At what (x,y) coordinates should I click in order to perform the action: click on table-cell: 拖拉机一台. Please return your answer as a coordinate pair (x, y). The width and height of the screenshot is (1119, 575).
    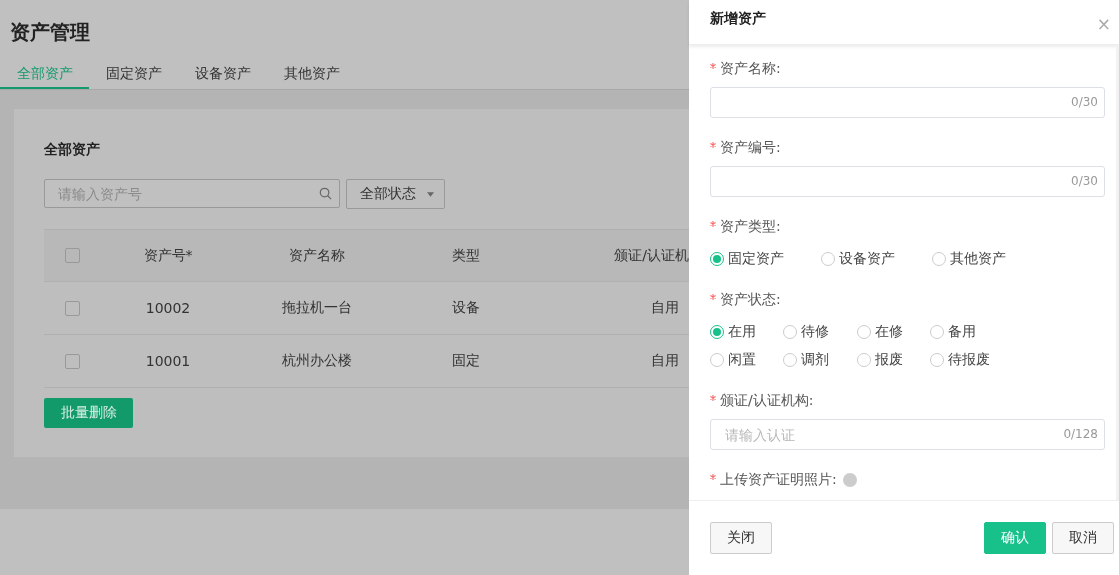
    Looking at the image, I should click on (317, 308).